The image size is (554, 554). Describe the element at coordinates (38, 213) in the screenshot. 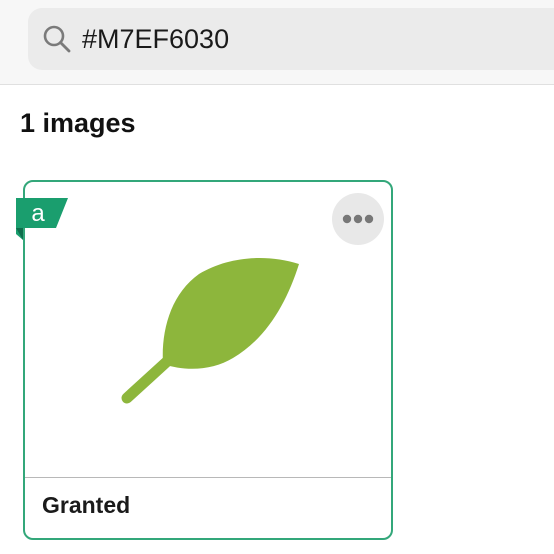

I see `svg-text: a` at that location.